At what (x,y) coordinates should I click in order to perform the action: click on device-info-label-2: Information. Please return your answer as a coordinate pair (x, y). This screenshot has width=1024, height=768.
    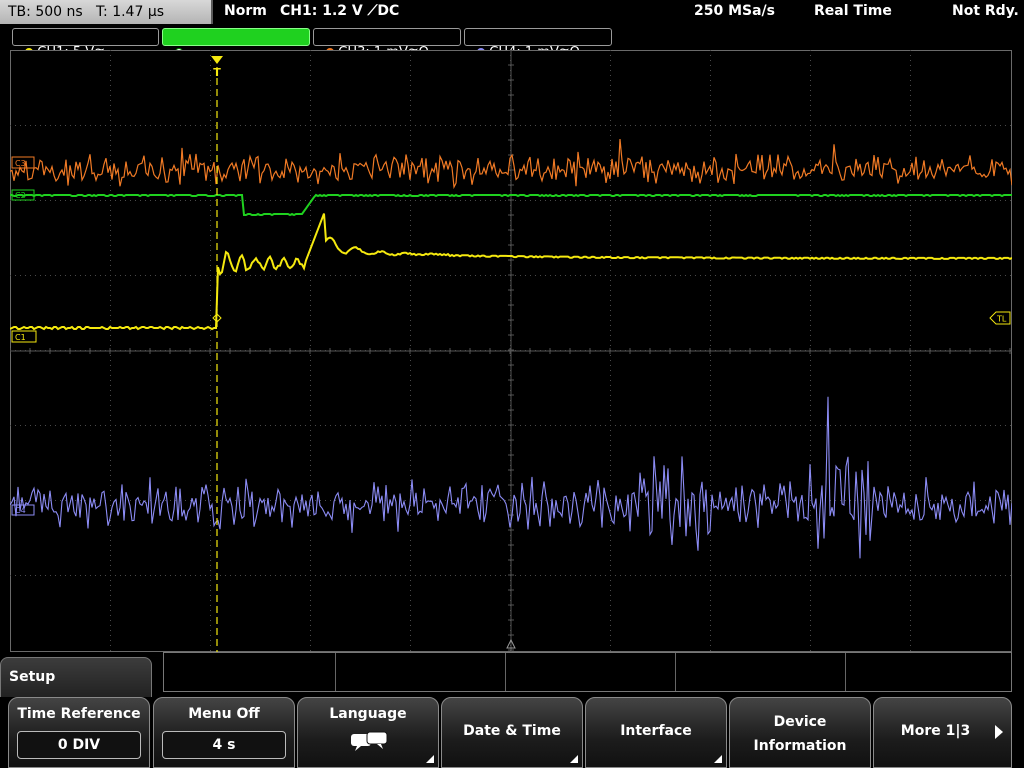
    Looking at the image, I should click on (800, 746).